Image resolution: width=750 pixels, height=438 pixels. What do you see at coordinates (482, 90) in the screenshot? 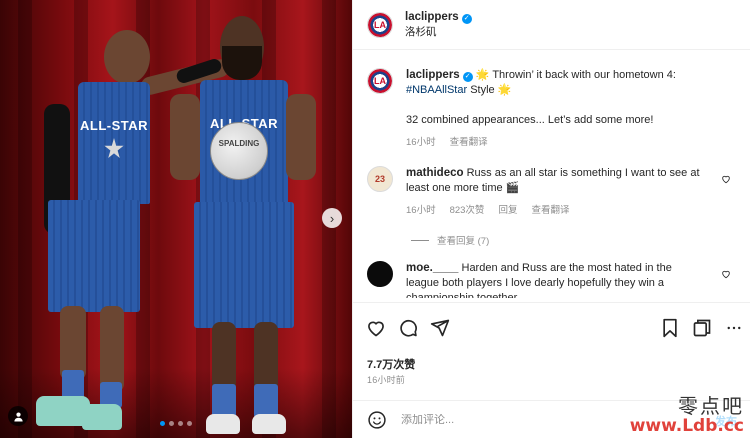
I see `caption-text: Style` at bounding box center [482, 90].